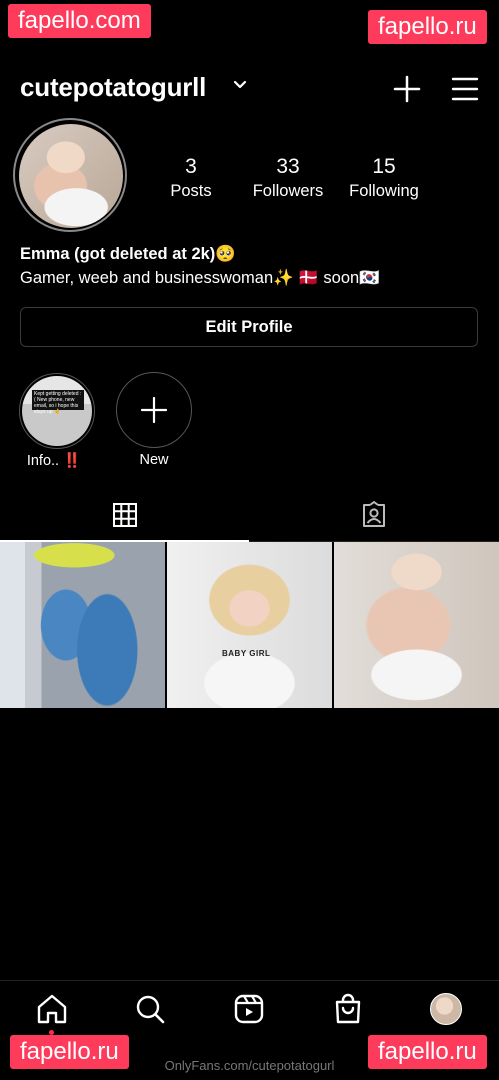 The height and width of the screenshot is (1080, 499). What do you see at coordinates (79, 21) in the screenshot?
I see `watermark-top-left: fapello.com` at bounding box center [79, 21].